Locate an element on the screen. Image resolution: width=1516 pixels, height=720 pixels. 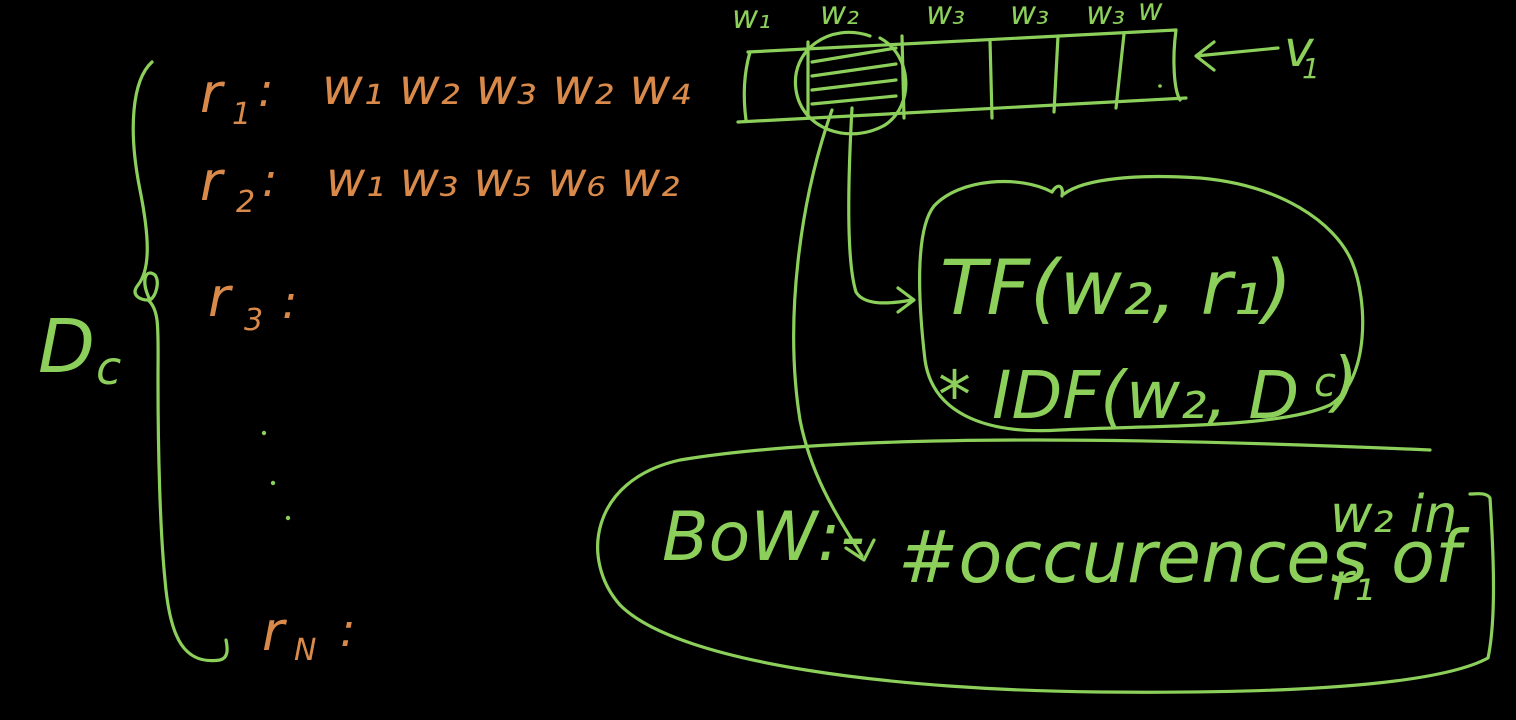
vector-header-3: w₃ is located at coordinates (945, 16).